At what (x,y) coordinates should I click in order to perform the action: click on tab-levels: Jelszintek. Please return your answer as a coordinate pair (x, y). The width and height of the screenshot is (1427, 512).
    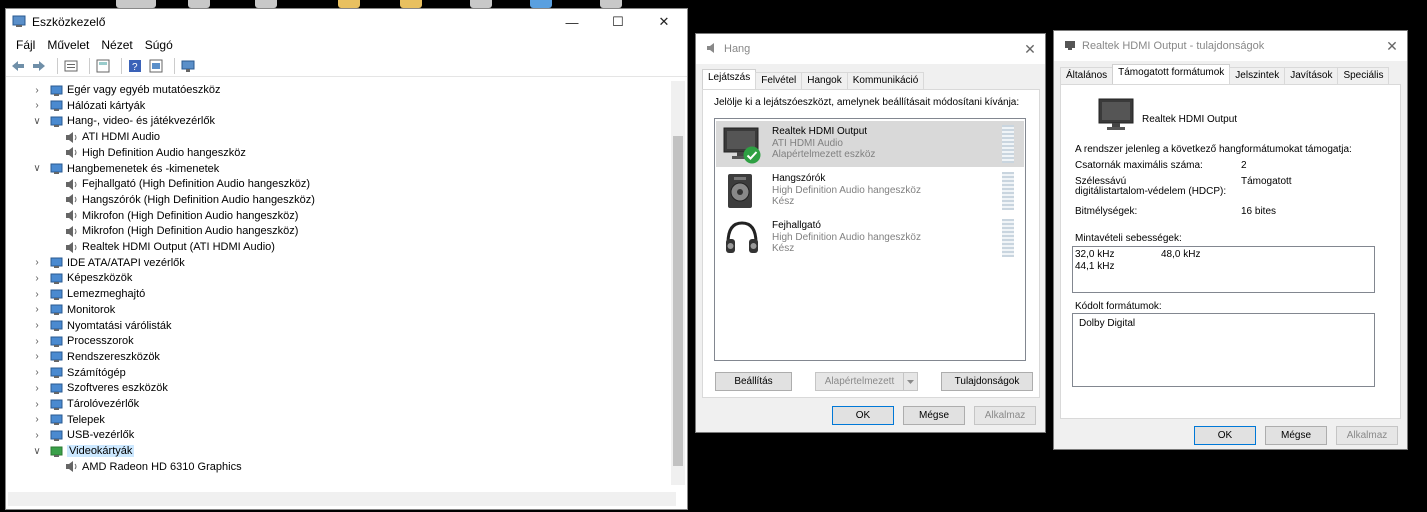
    Looking at the image, I should click on (1257, 76).